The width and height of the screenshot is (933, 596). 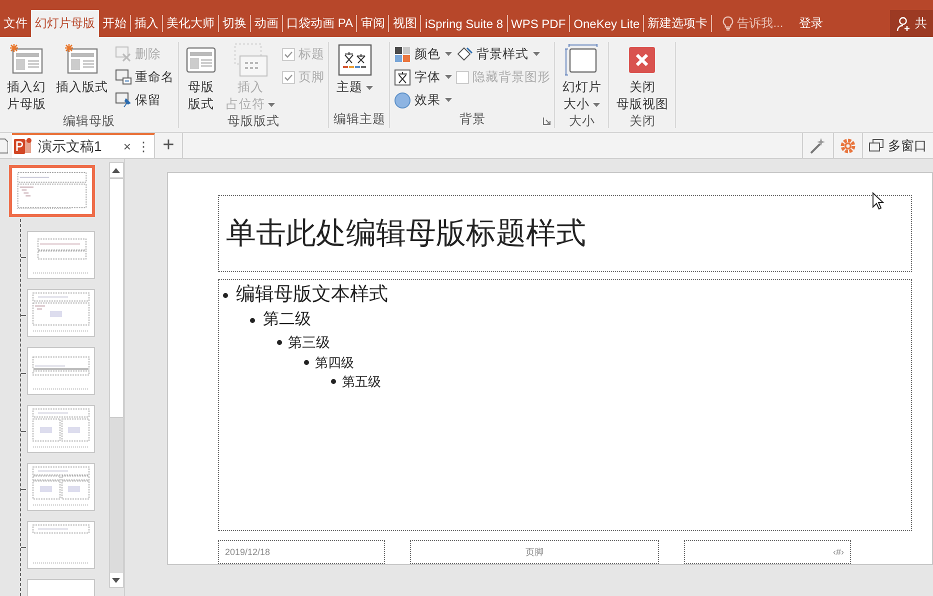 What do you see at coordinates (89, 121) in the screenshot?
I see `group-label: 编辑母版` at bounding box center [89, 121].